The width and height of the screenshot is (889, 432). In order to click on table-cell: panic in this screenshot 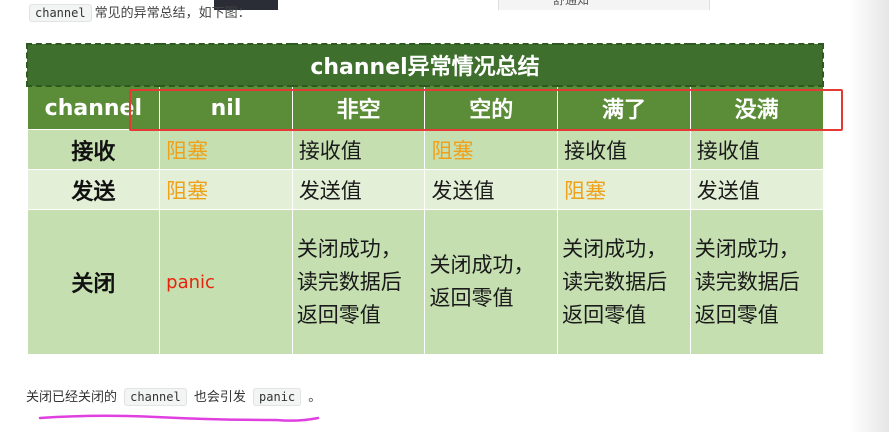, I will do `click(226, 282)`.